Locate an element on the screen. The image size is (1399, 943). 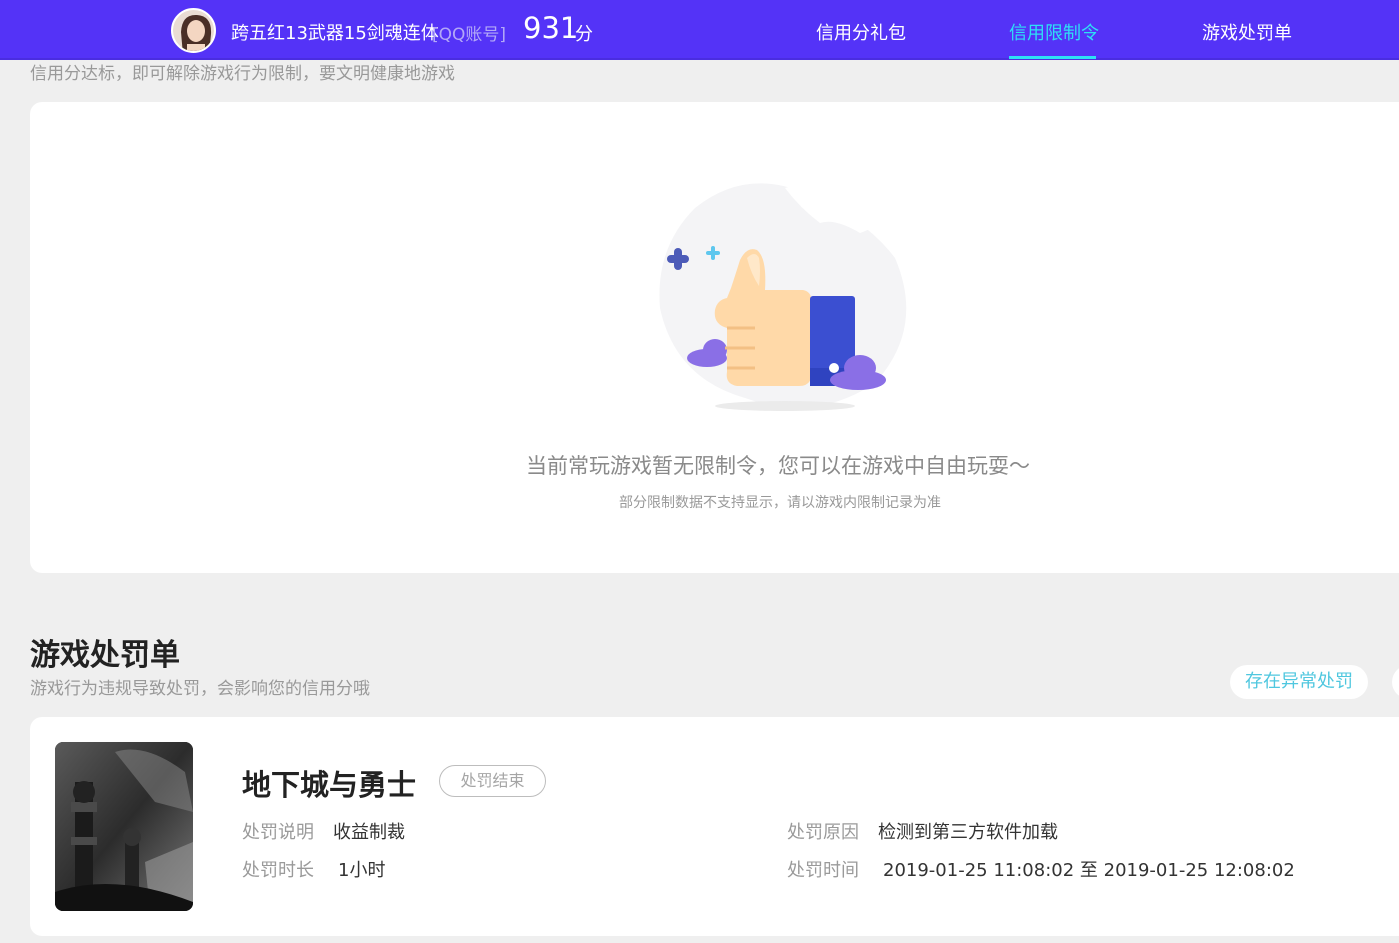
tab-restriction-order: 信用限制令 is located at coordinates (1054, 32).